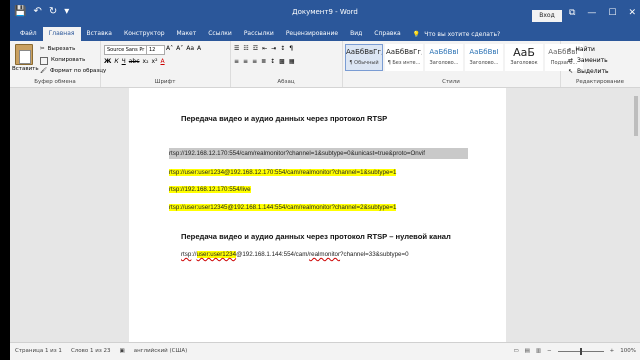 The width and height of the screenshot is (640, 360). Describe the element at coordinates (636, 116) in the screenshot. I see `scrollbar-thumb` at that location.